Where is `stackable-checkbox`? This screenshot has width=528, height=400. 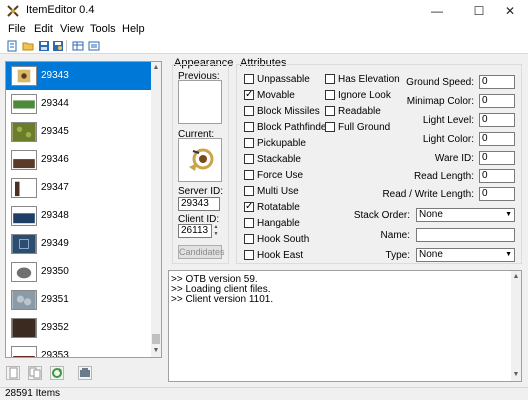 stackable-checkbox is located at coordinates (249, 159).